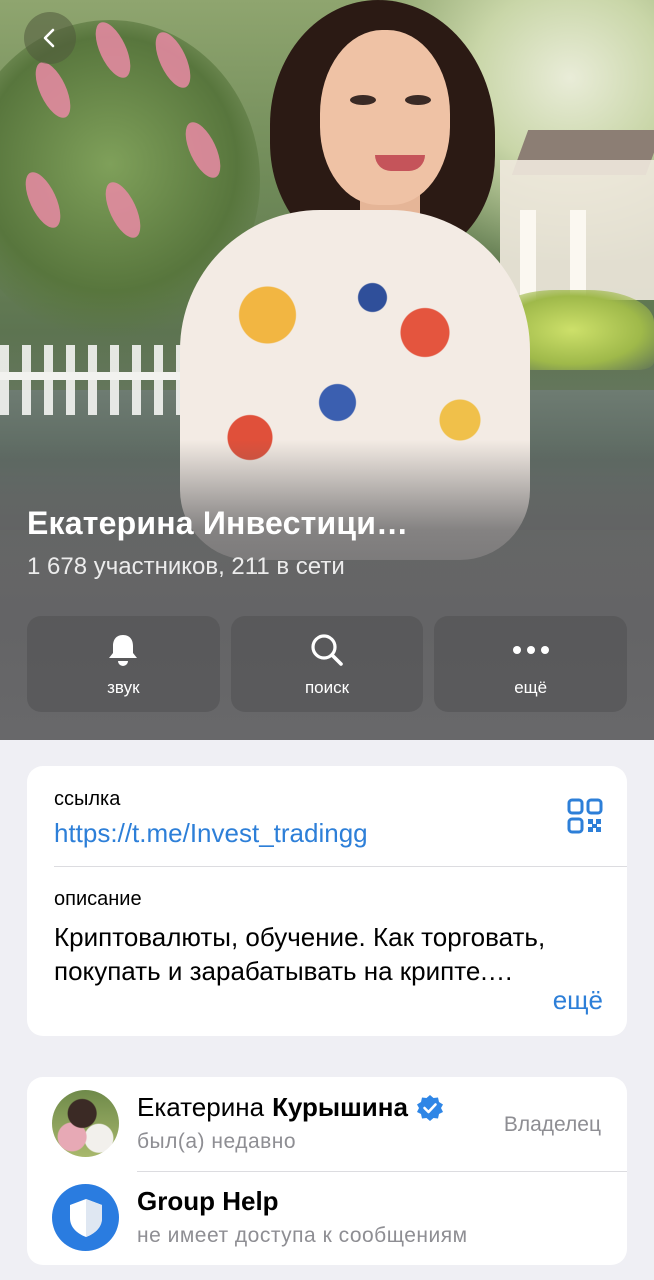 Image resolution: width=654 pixels, height=1280 pixels. Describe the element at coordinates (123, 687) in the screenshot. I see `sound-button-label: звук` at that location.